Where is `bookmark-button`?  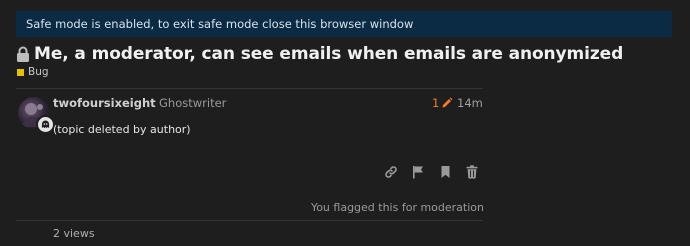
bookmark-button is located at coordinates (445, 172).